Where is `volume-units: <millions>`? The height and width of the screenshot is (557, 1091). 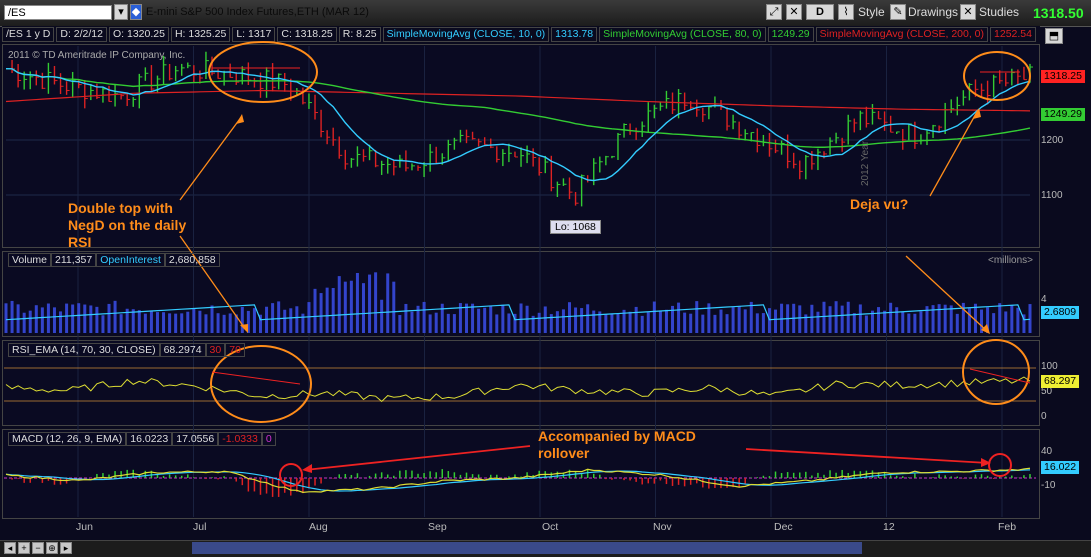
volume-units: <millions> is located at coordinates (1011, 260).